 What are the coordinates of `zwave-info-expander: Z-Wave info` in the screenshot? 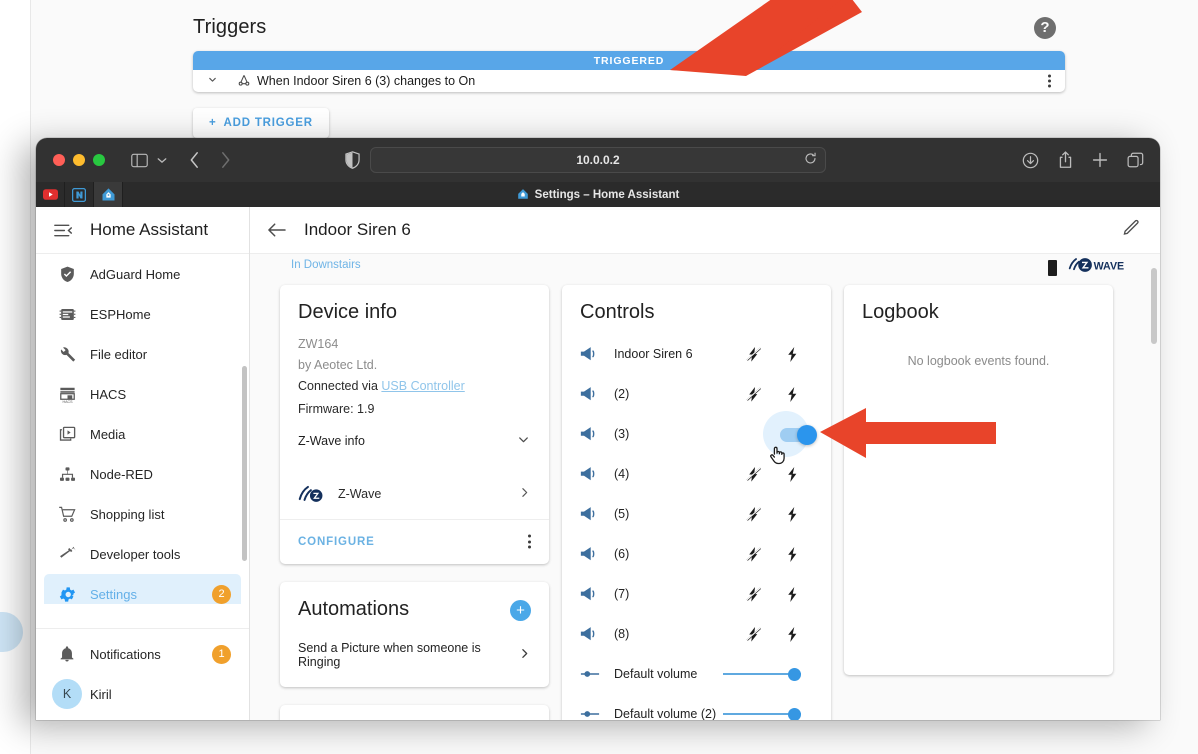 It's located at (414, 438).